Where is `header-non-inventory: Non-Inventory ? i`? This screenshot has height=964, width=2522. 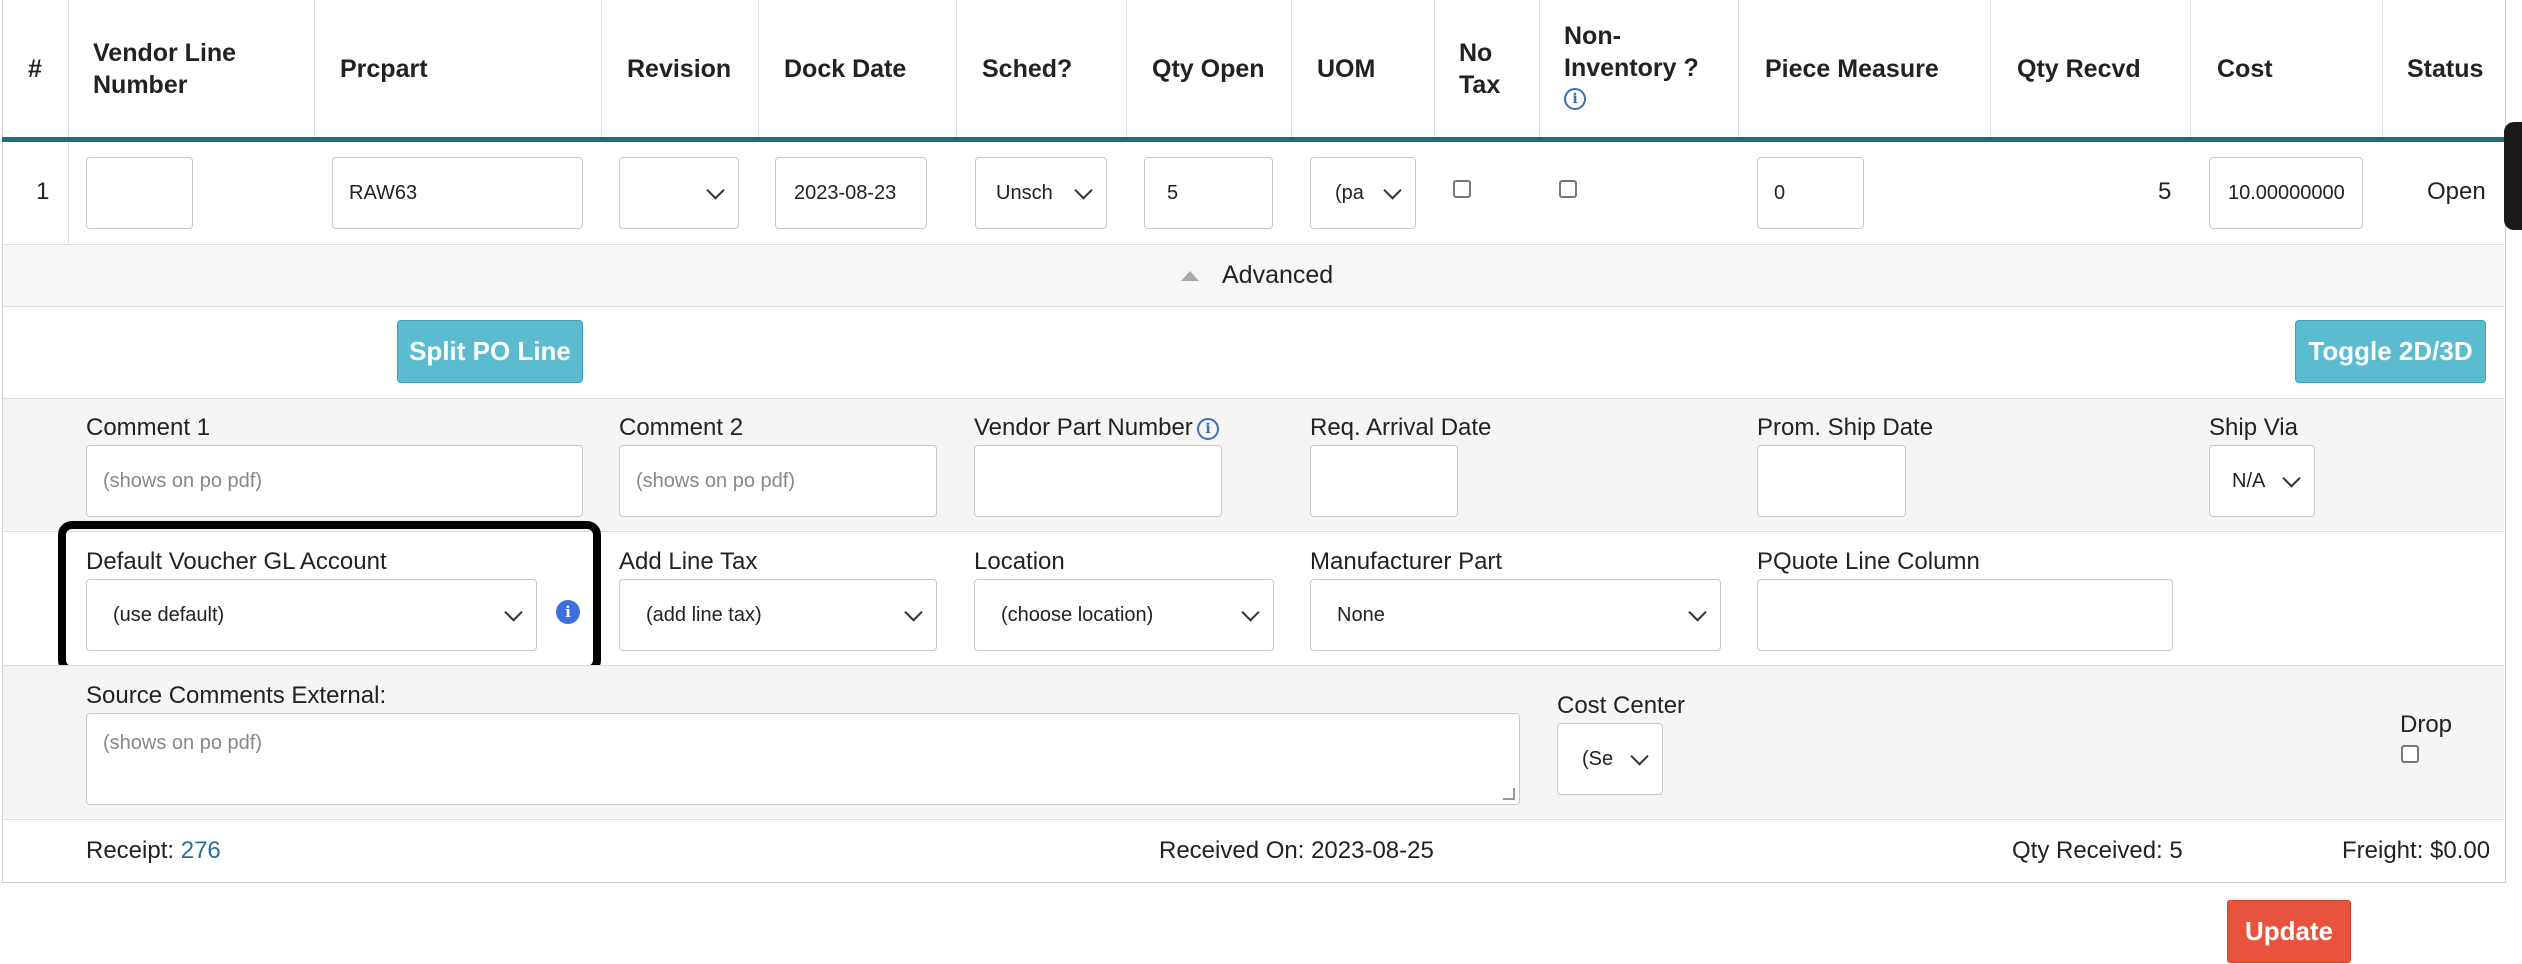
header-non-inventory: Non-Inventory ? i is located at coordinates (1638, 69).